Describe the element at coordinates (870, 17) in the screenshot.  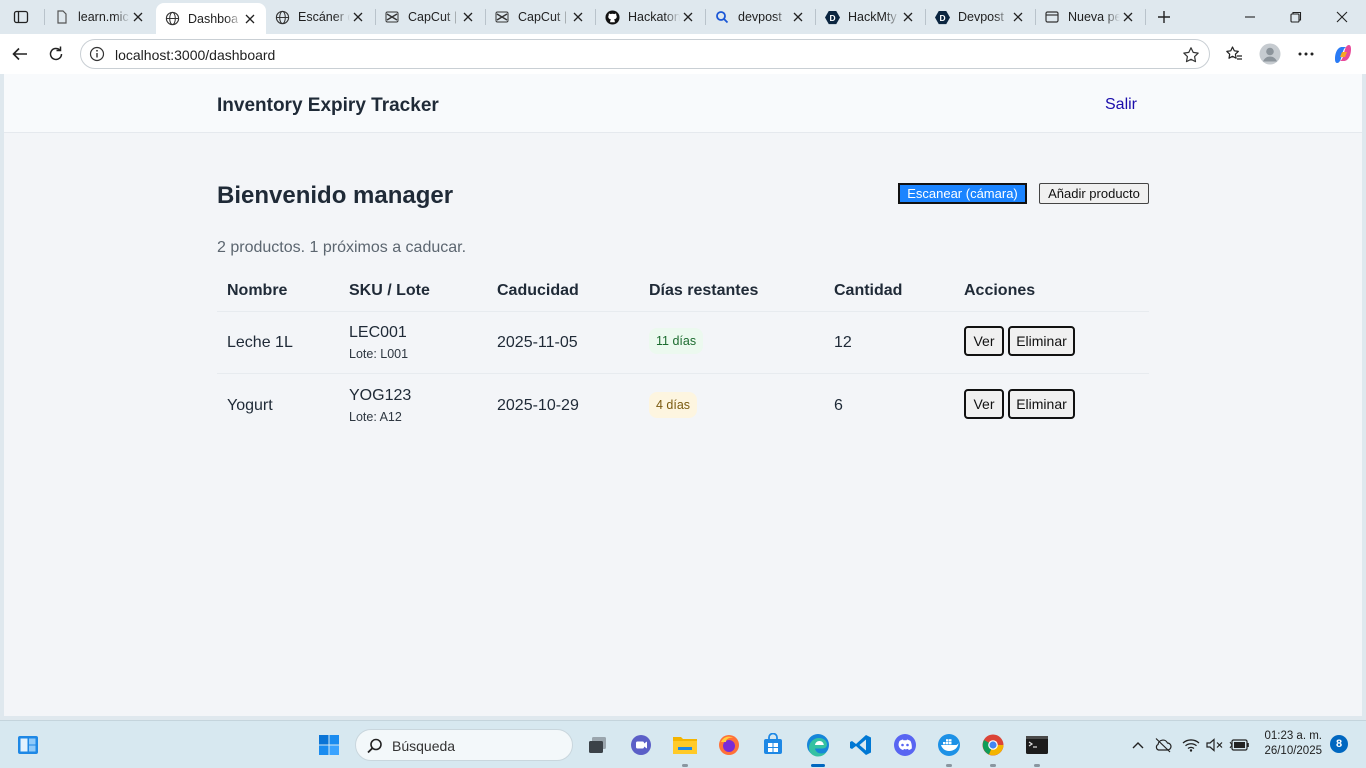
I see `tab-hackmty: D HackMty` at that location.